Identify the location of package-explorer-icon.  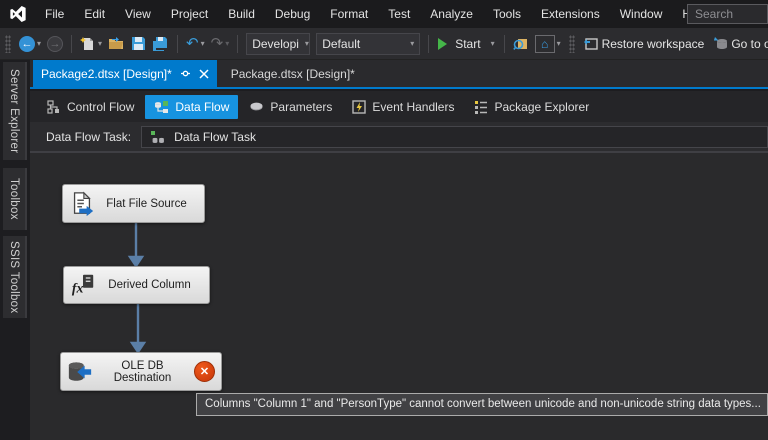
(481, 107).